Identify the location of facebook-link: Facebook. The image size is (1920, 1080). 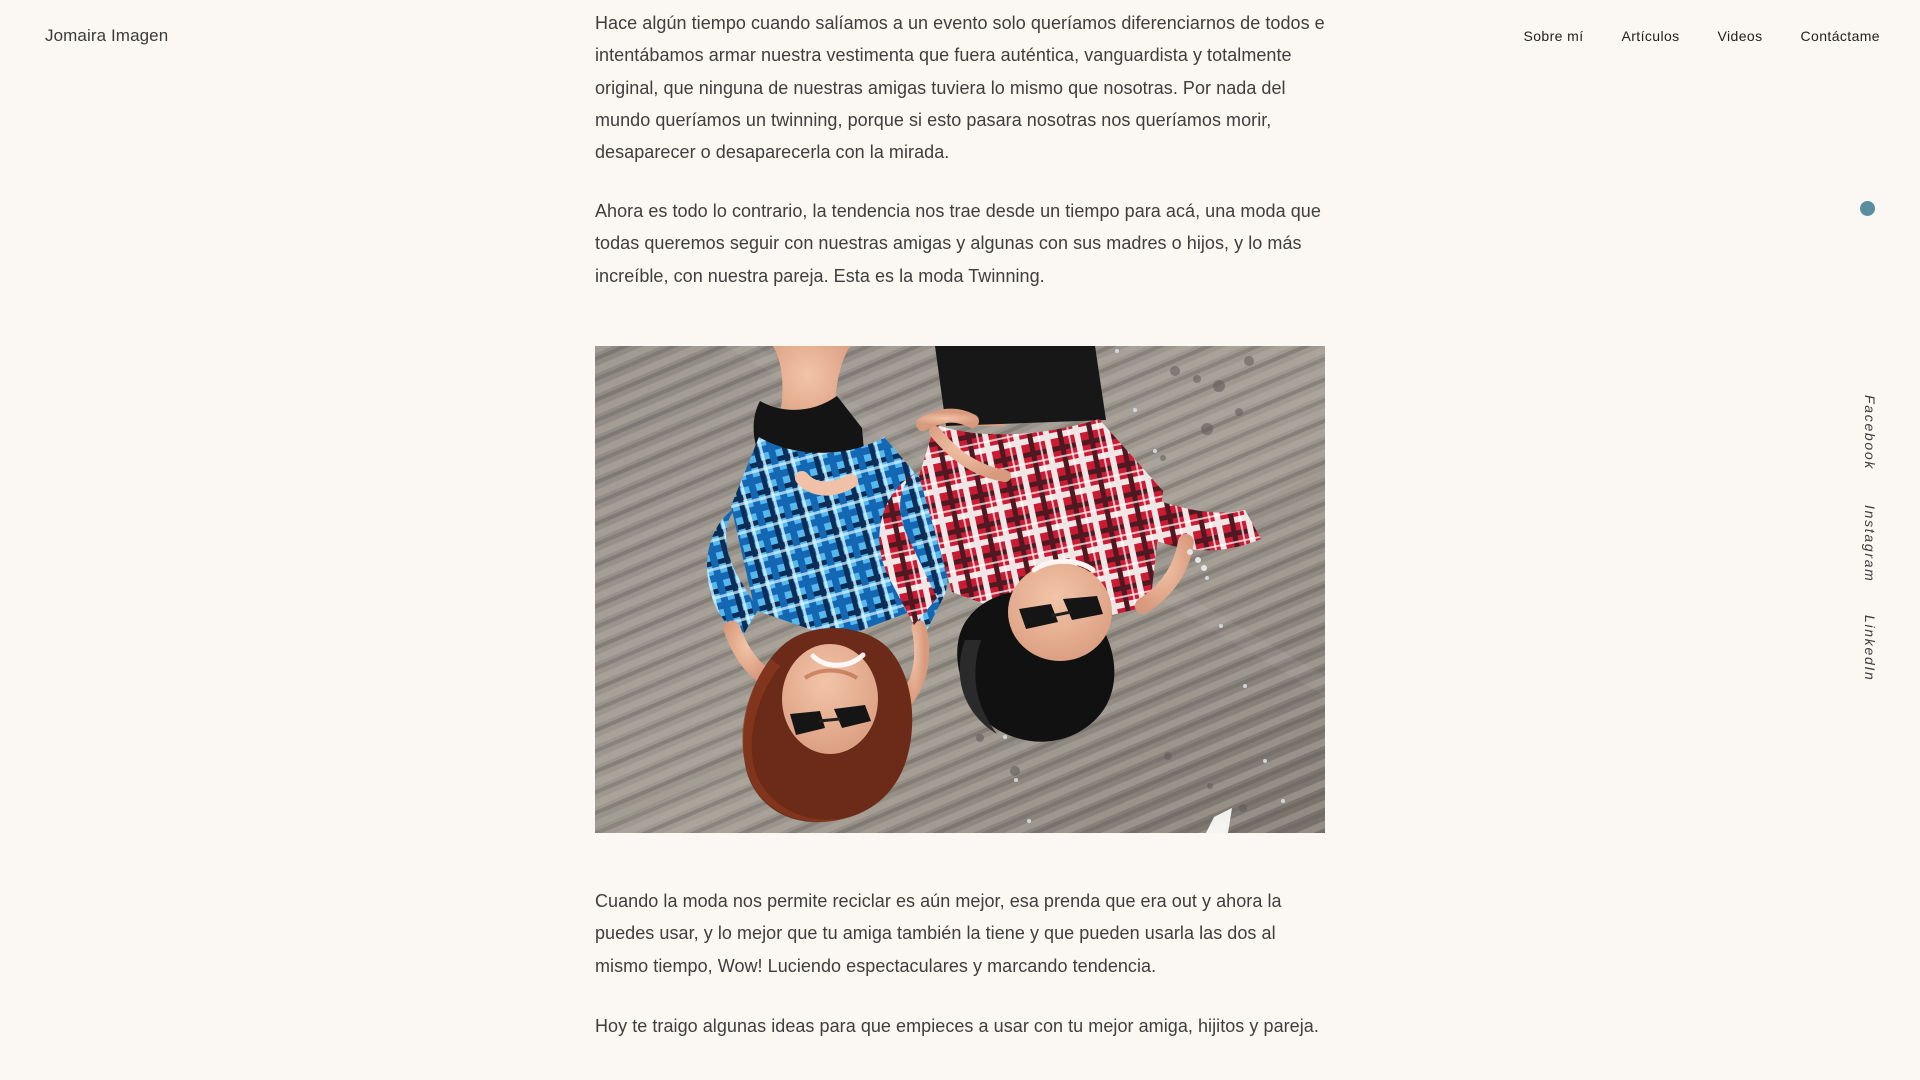
(1870, 432).